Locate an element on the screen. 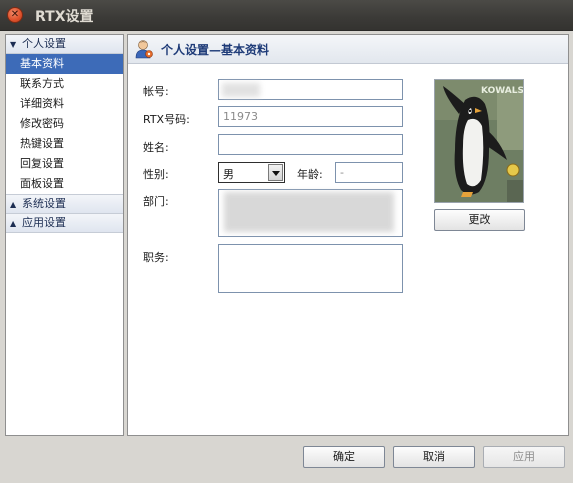  nav-group-system: ▲ 系统设置 is located at coordinates (64, 204).